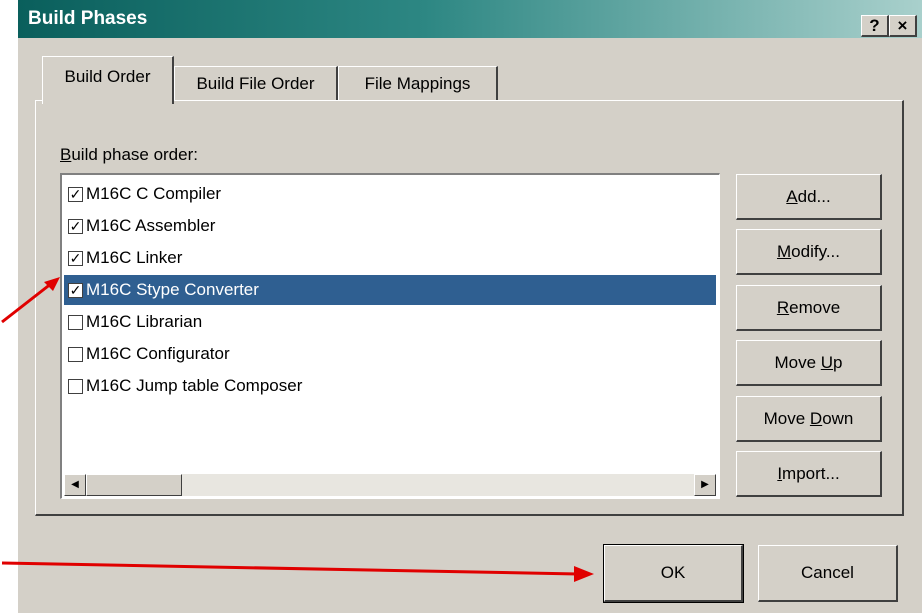 The image size is (922, 613). I want to click on scroll-right-icon: ▶, so click(705, 485).